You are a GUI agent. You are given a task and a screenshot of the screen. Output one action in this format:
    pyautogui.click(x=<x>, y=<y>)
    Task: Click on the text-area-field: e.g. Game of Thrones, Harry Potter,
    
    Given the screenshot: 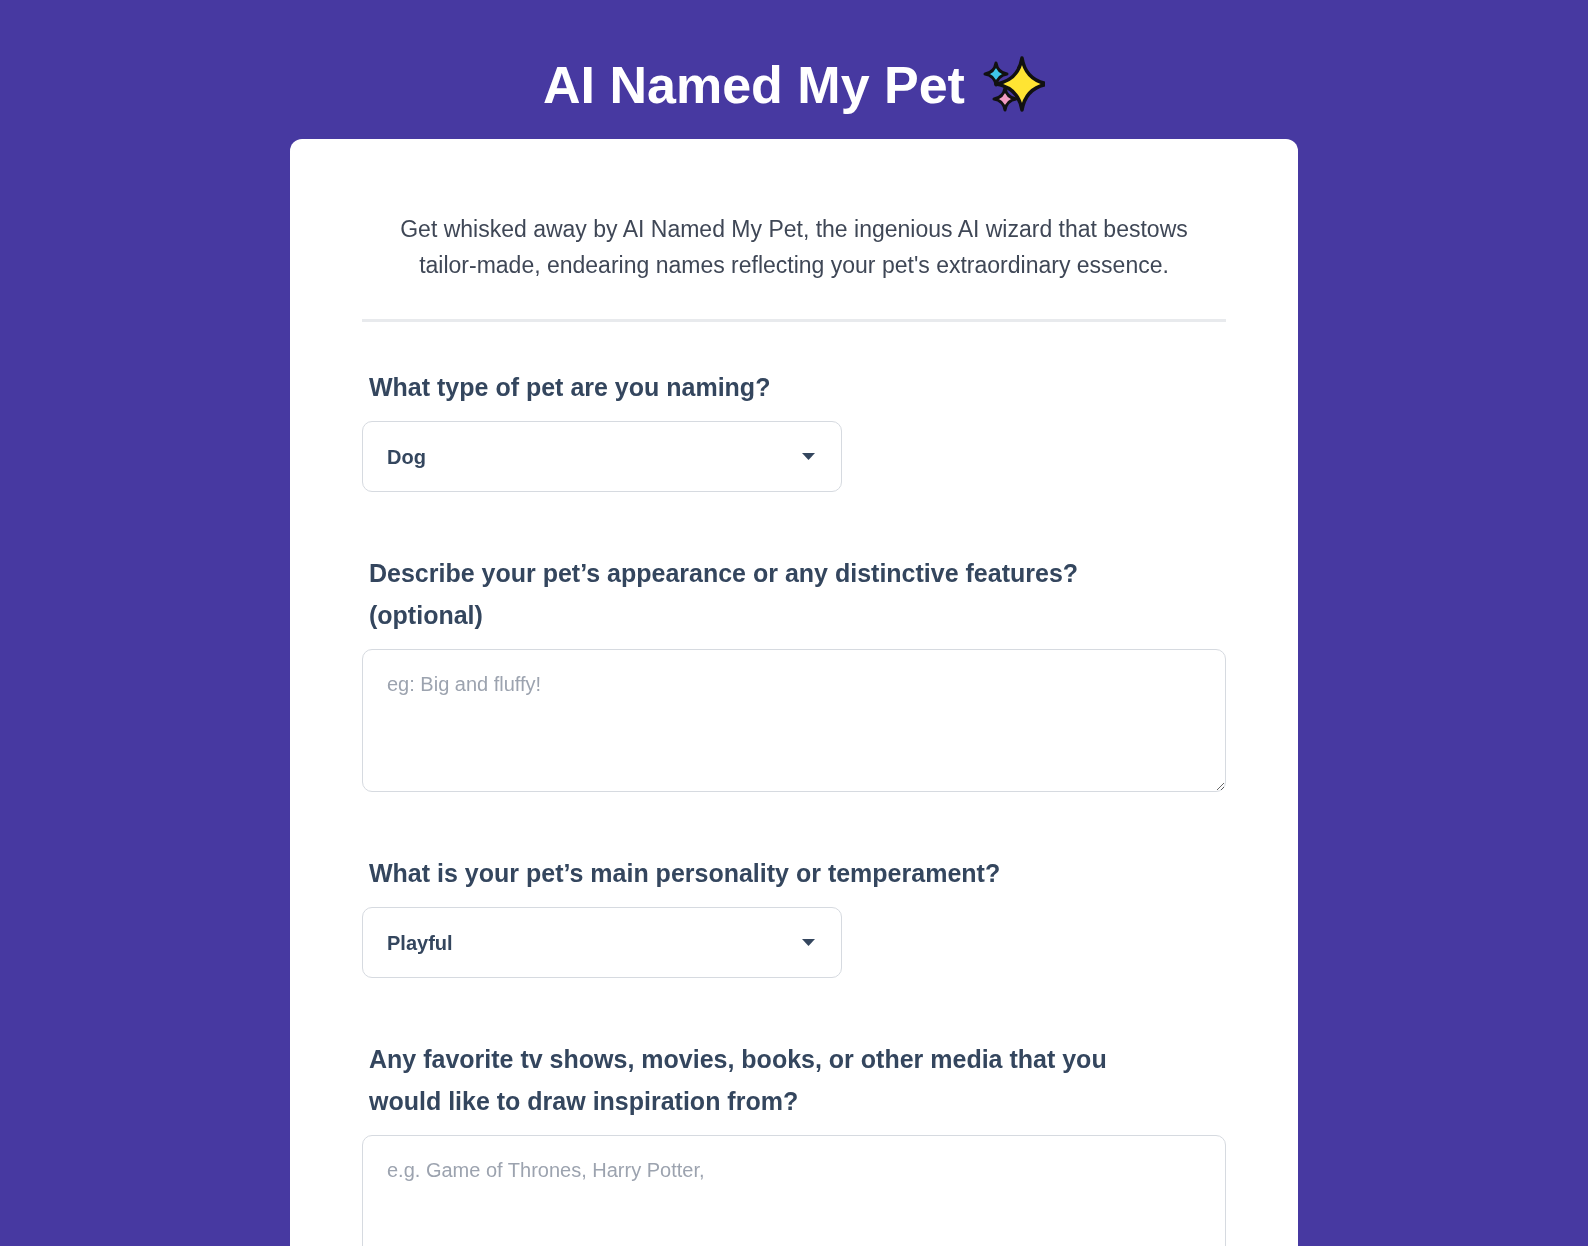 What is the action you would take?
    pyautogui.click(x=794, y=1190)
    